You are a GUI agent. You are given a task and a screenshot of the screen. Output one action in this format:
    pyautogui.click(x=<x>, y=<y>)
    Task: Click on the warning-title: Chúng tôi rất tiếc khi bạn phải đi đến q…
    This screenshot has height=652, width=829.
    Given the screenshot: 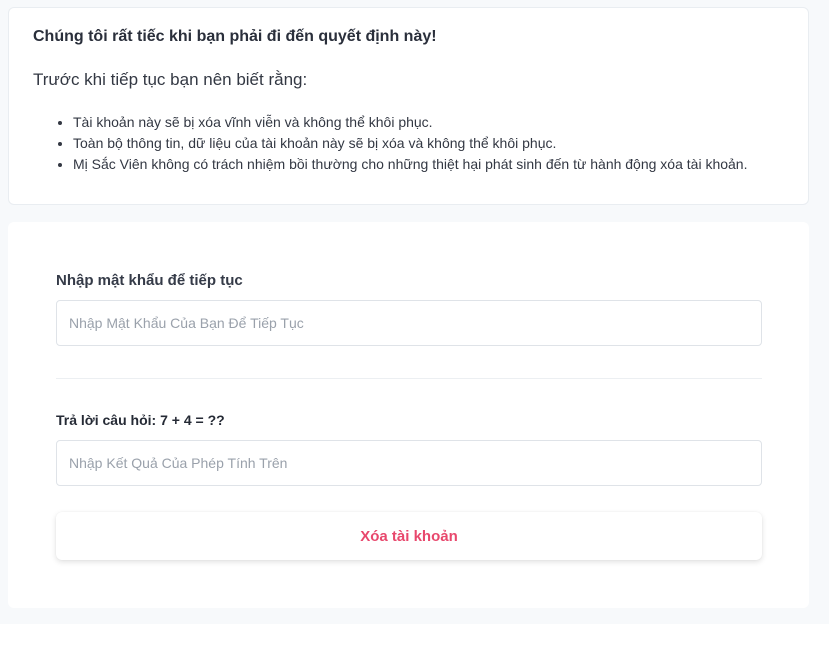 What is the action you would take?
    pyautogui.click(x=235, y=36)
    